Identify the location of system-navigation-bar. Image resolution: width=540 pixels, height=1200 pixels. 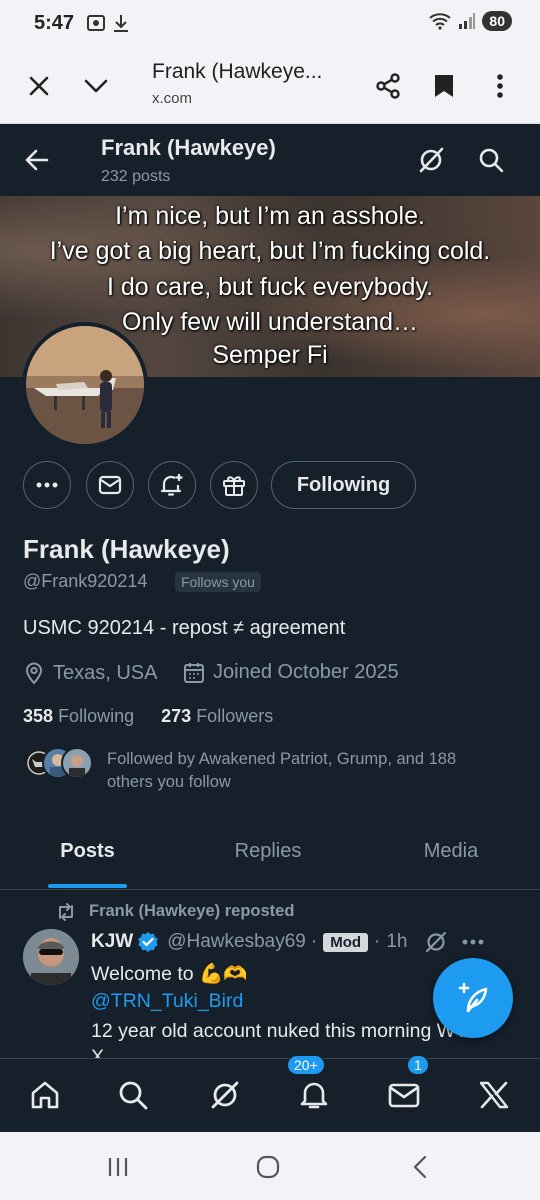
(270, 1166).